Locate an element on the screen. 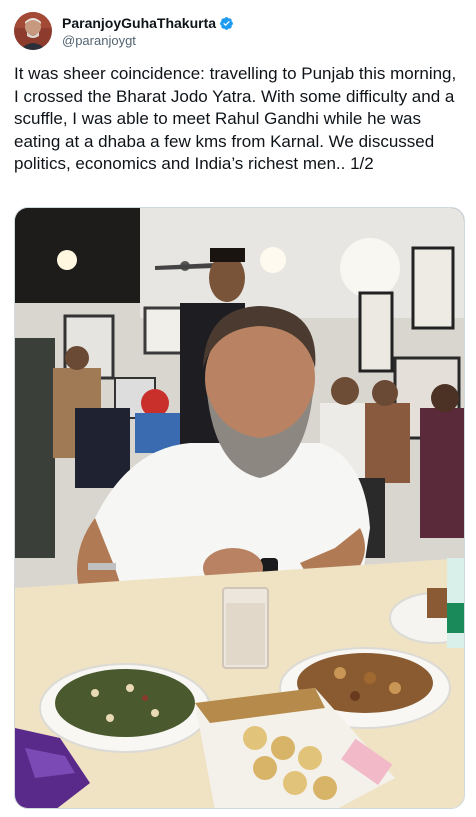 This screenshot has height=817, width=476. avatar-photo-icon is located at coordinates (33, 31).